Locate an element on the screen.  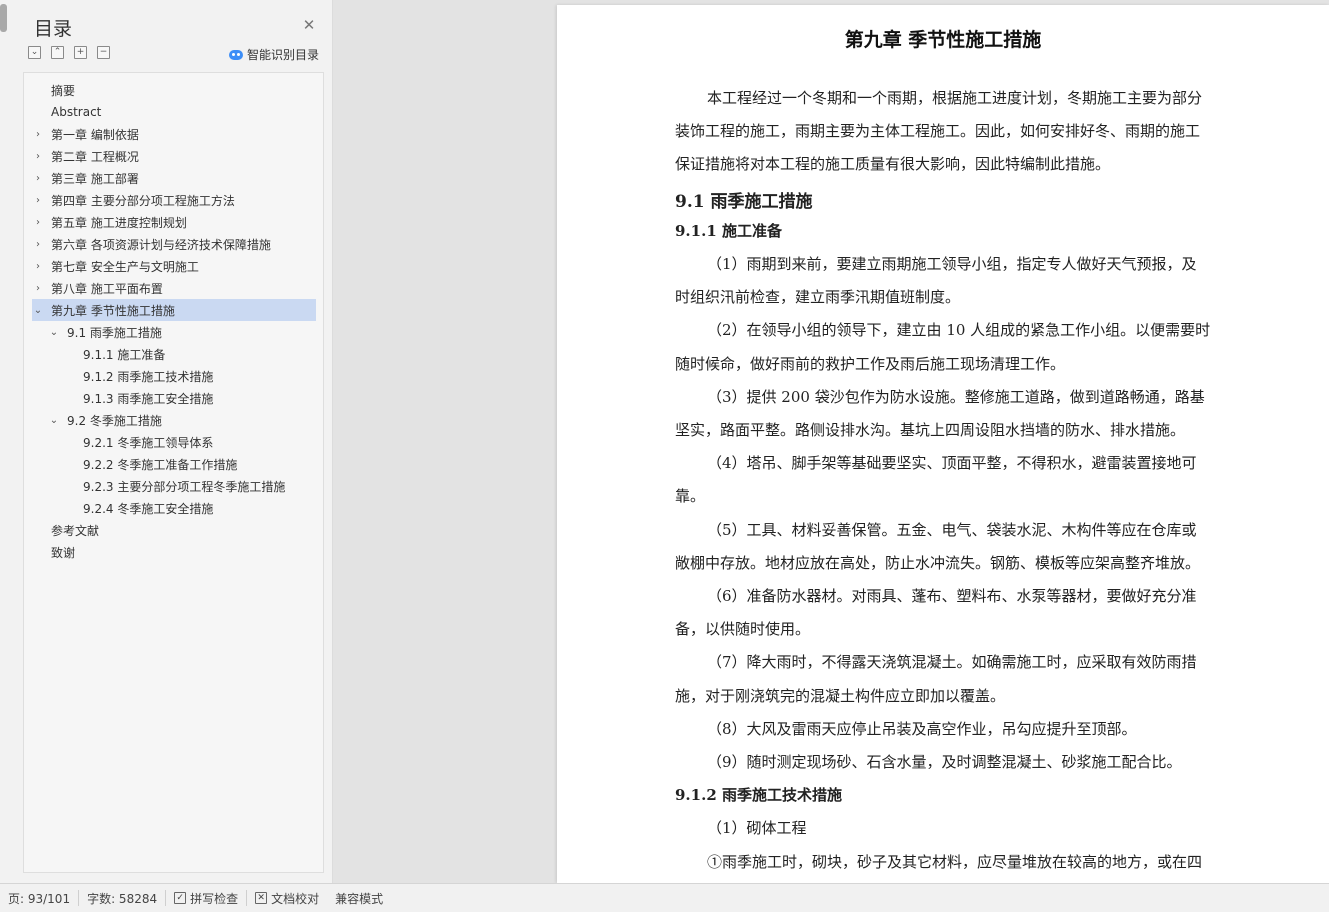
compat-mode: 兼容模式 is located at coordinates (359, 898).